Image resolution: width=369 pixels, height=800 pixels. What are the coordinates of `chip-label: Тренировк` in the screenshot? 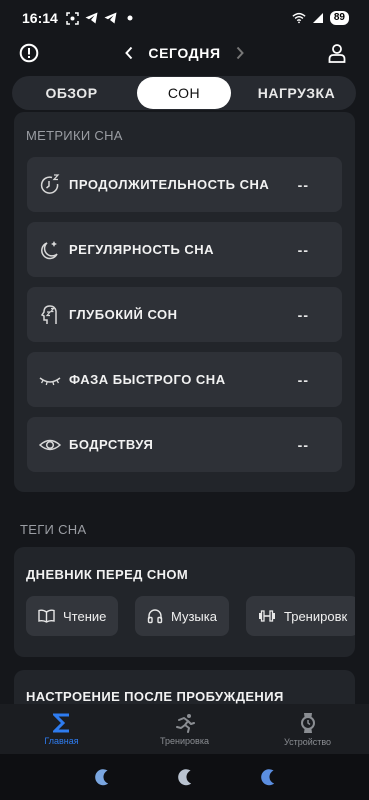 It's located at (316, 616).